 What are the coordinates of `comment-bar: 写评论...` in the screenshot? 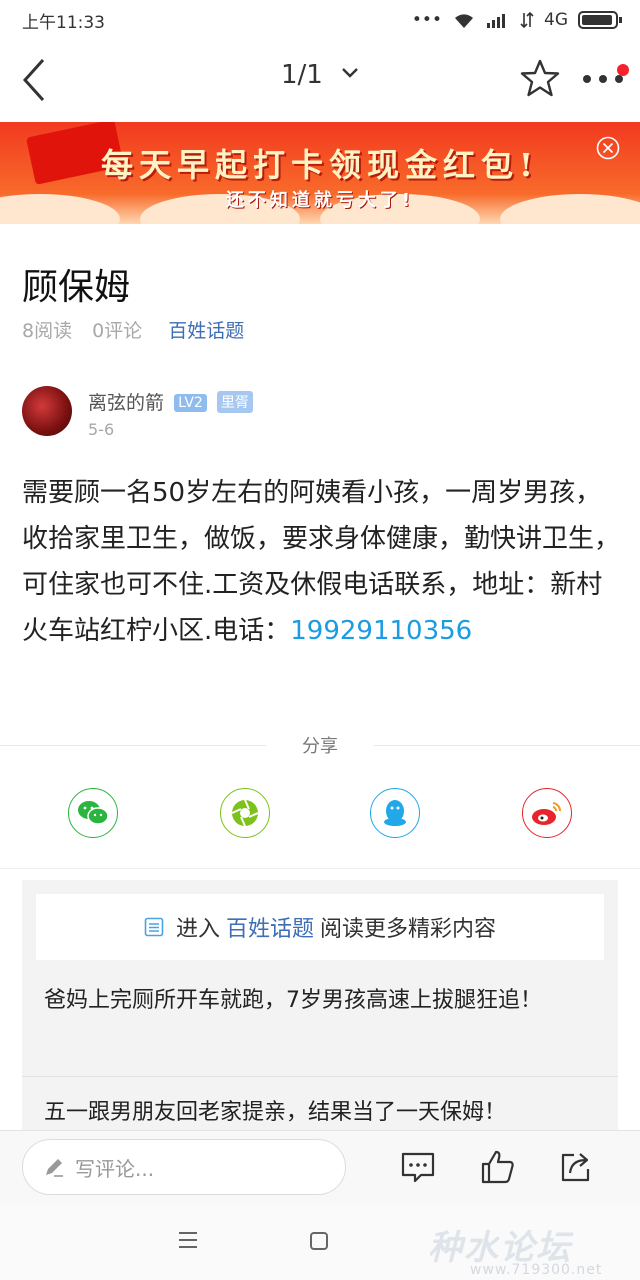 It's located at (320, 1167).